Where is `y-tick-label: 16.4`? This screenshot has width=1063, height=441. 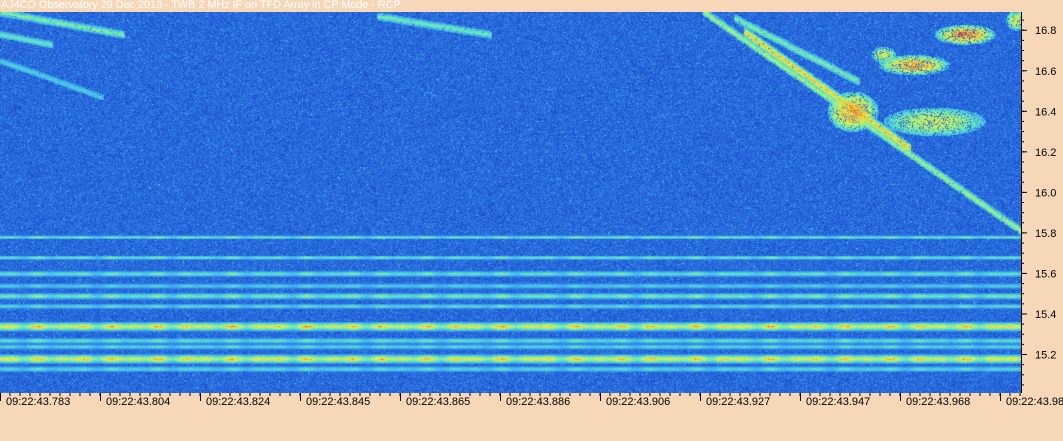 y-tick-label: 16.4 is located at coordinates (1045, 112).